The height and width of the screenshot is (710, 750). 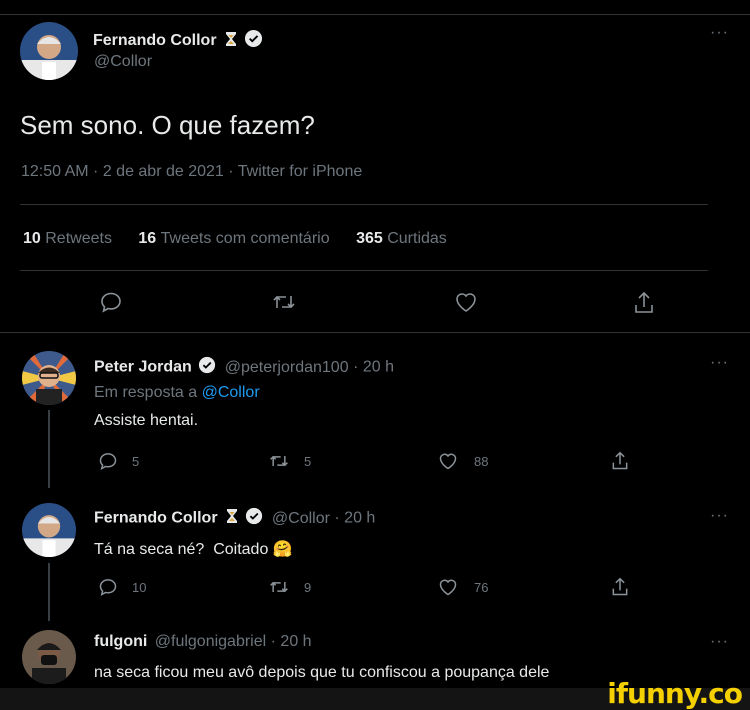 What do you see at coordinates (245, 238) in the screenshot?
I see `stat-quotes-label: Tweets com comentário` at bounding box center [245, 238].